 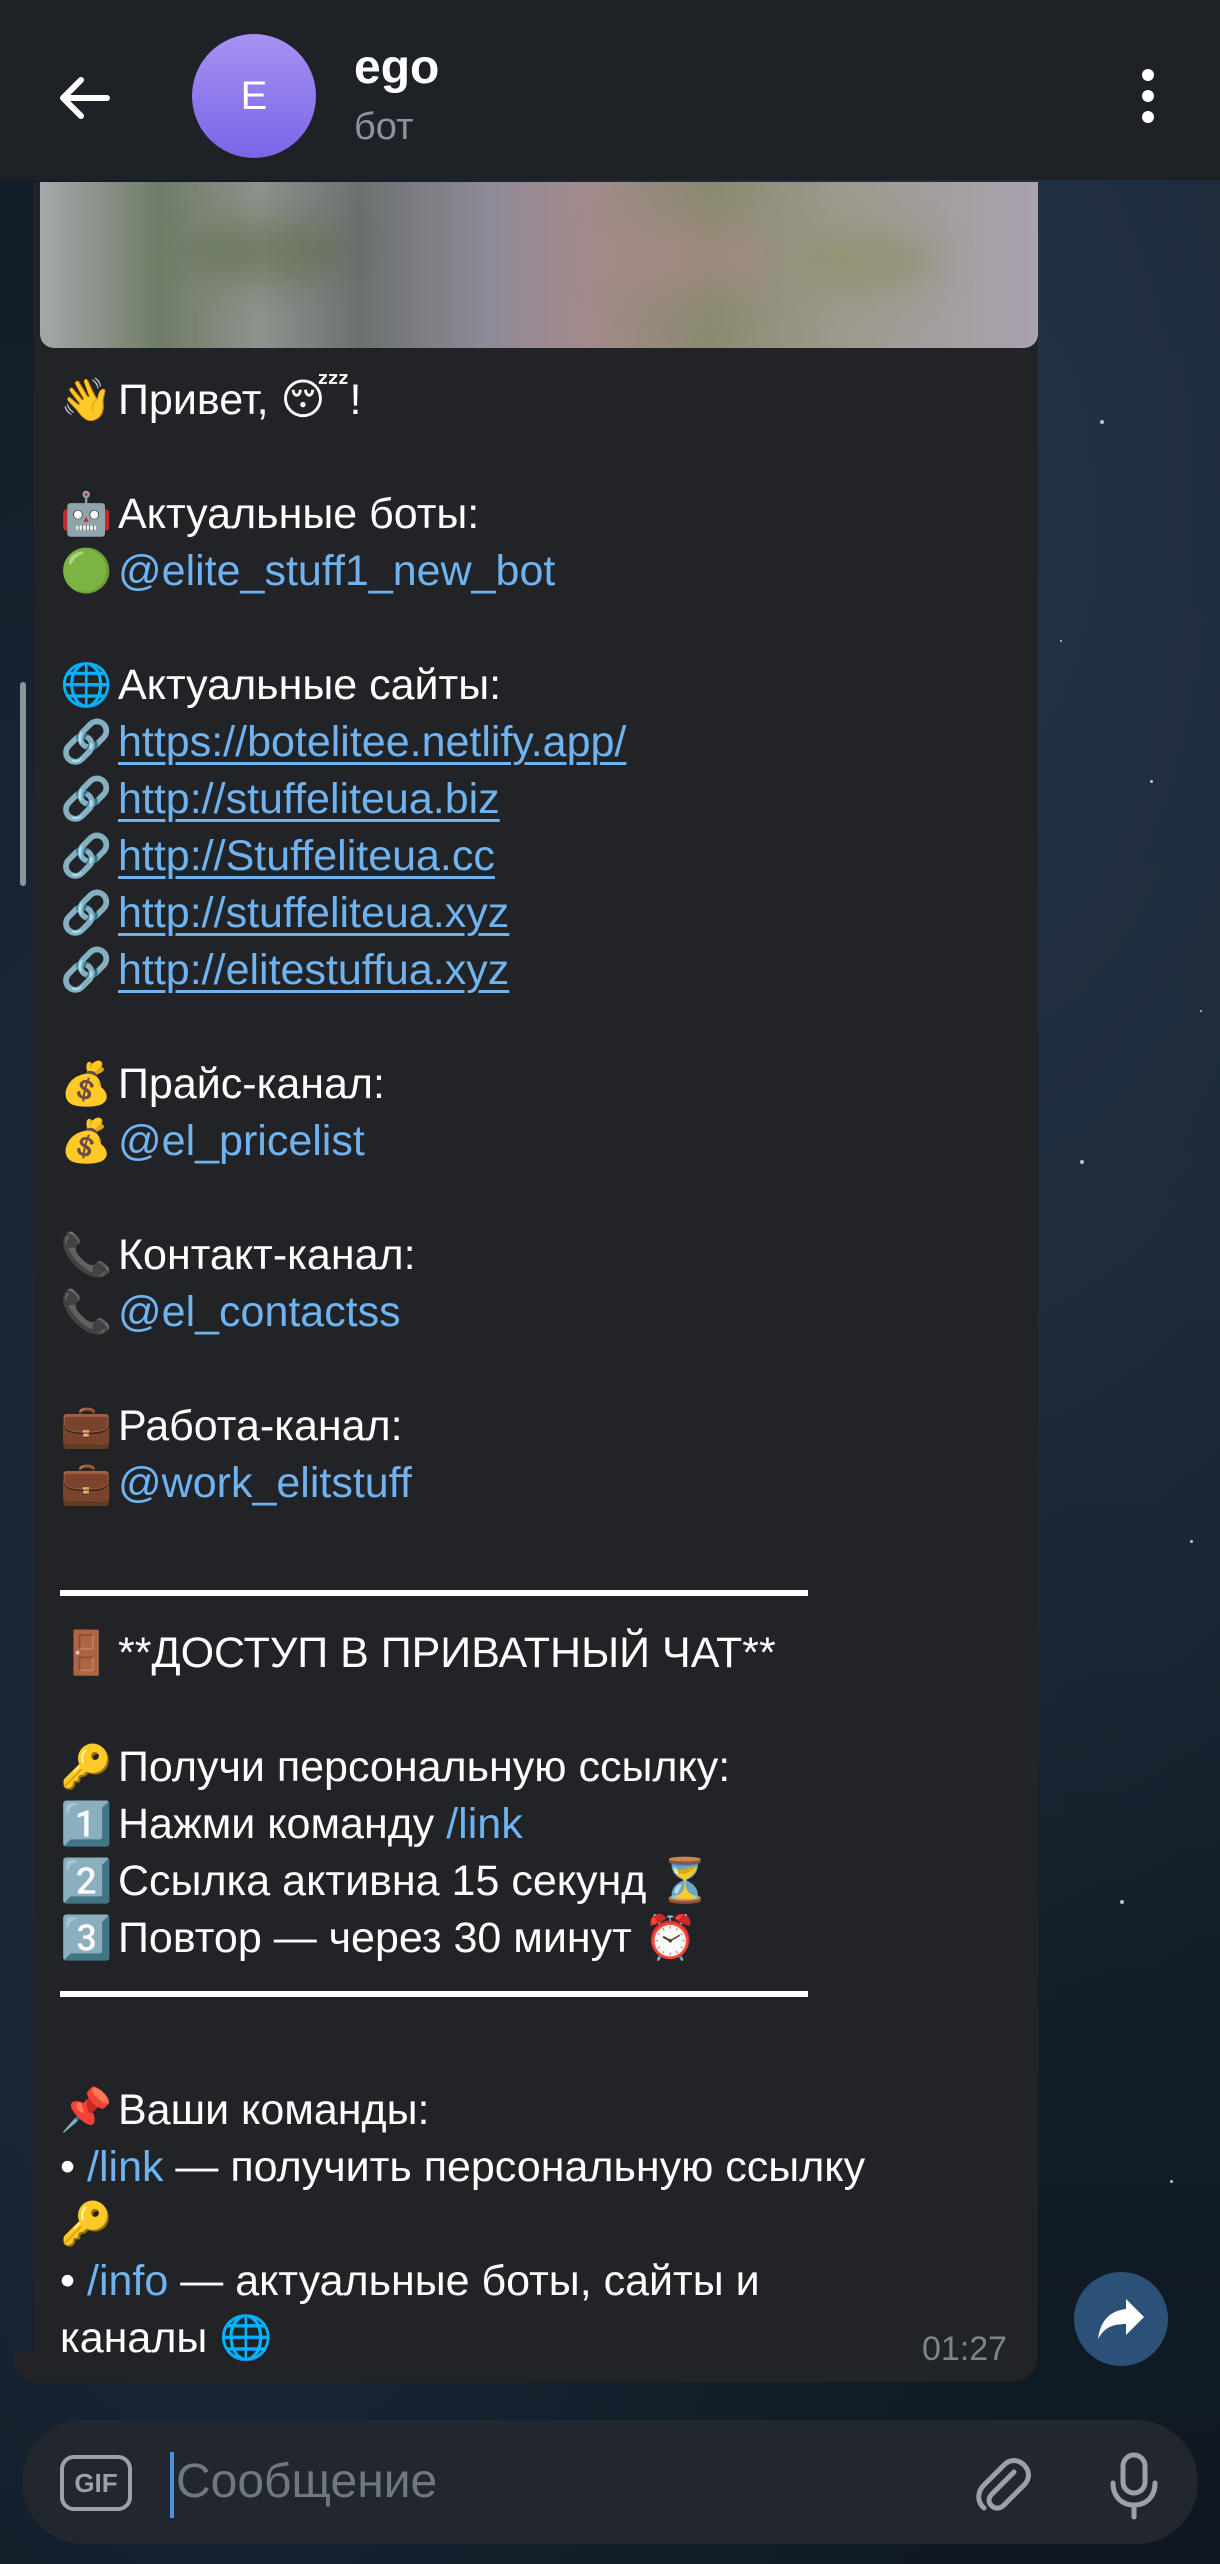 I want to click on contact-handle-link: @el_contactss, so click(x=259, y=1312).